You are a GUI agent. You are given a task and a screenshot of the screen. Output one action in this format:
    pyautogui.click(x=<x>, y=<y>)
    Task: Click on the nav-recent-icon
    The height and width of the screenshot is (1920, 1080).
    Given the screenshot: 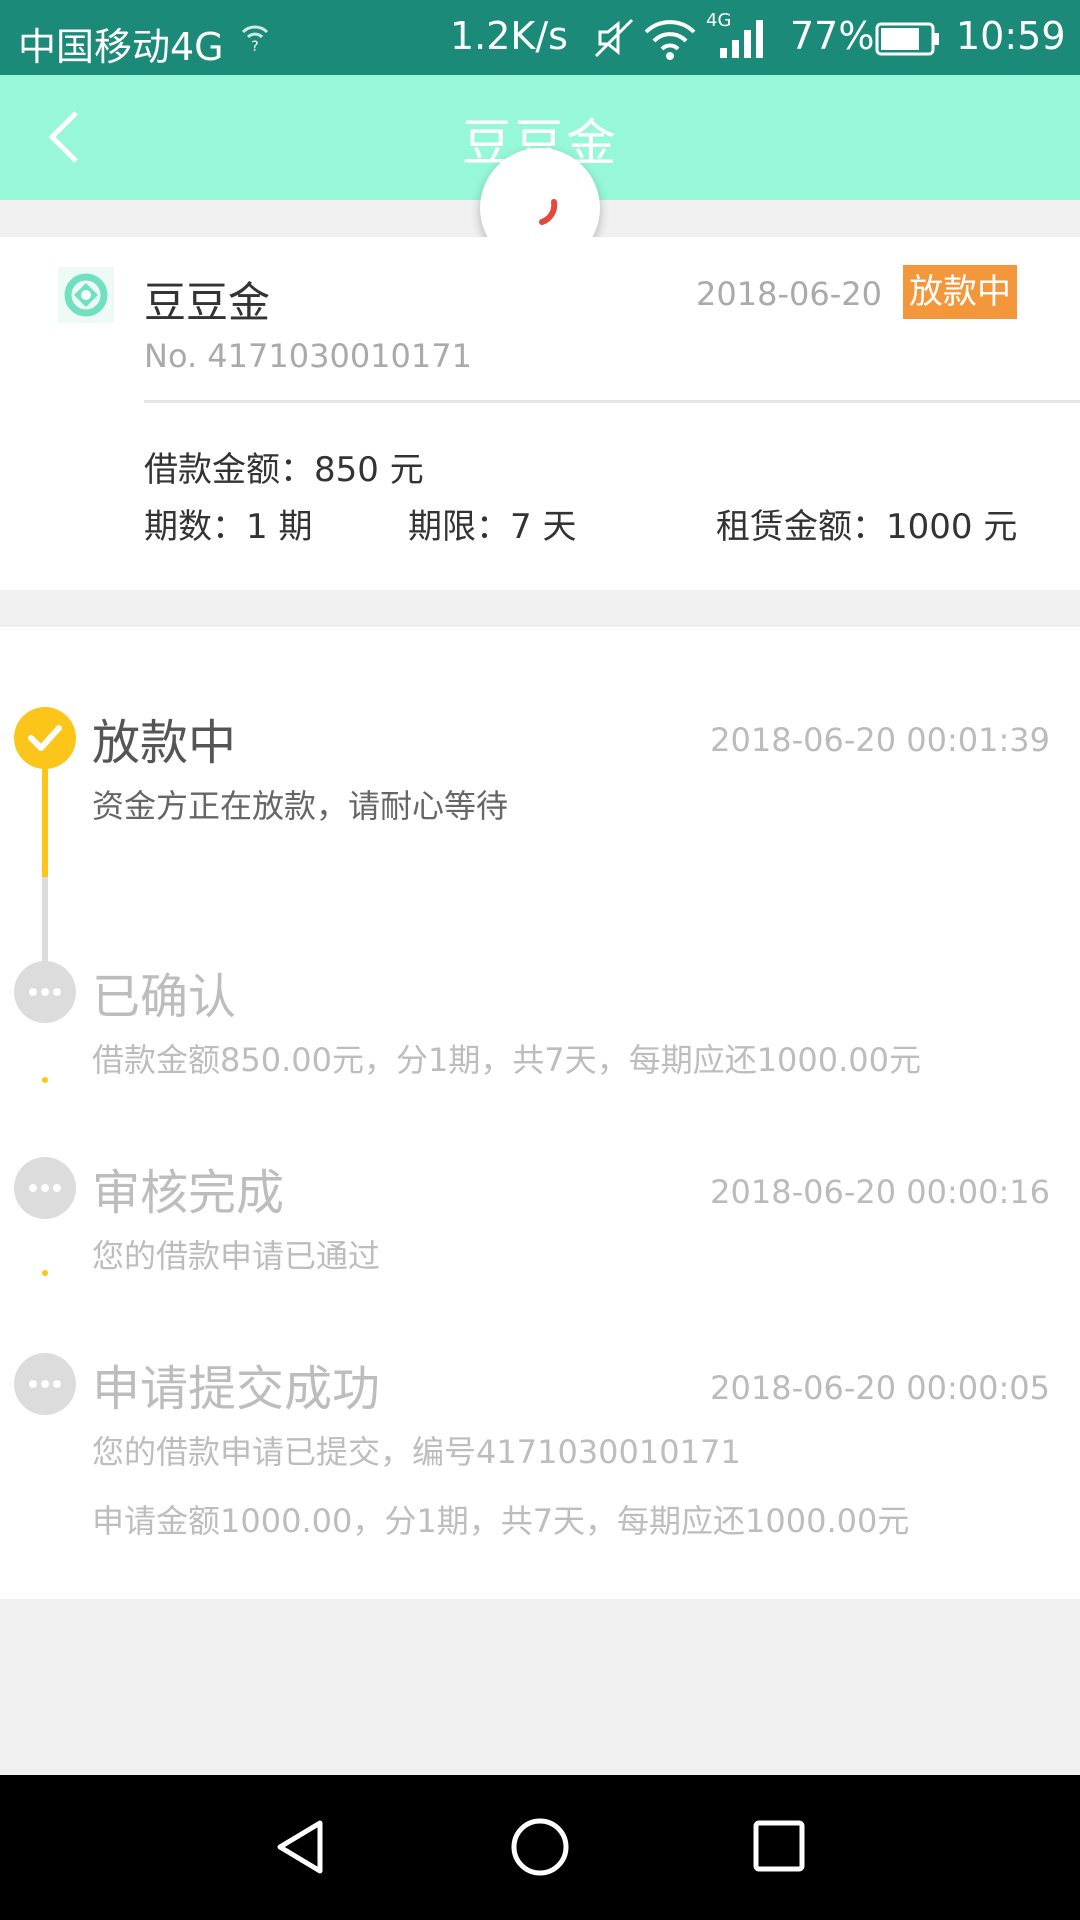 What is the action you would take?
    pyautogui.click(x=779, y=1846)
    